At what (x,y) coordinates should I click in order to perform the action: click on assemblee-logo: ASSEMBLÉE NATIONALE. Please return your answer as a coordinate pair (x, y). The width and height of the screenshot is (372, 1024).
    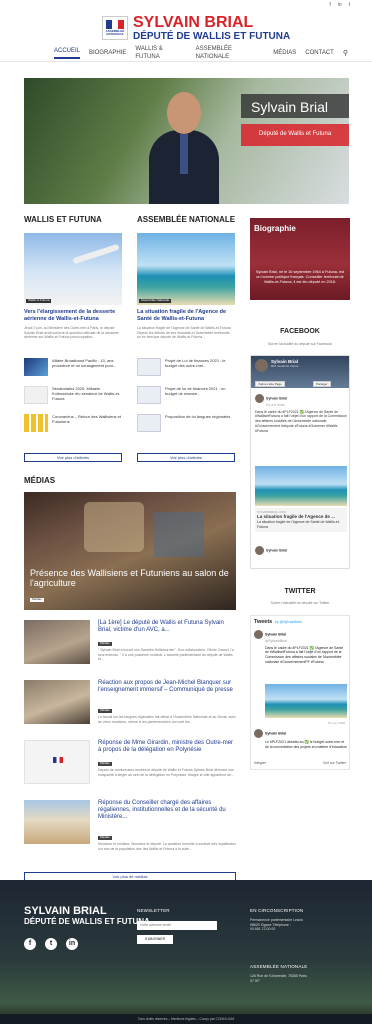
    Looking at the image, I should click on (115, 28).